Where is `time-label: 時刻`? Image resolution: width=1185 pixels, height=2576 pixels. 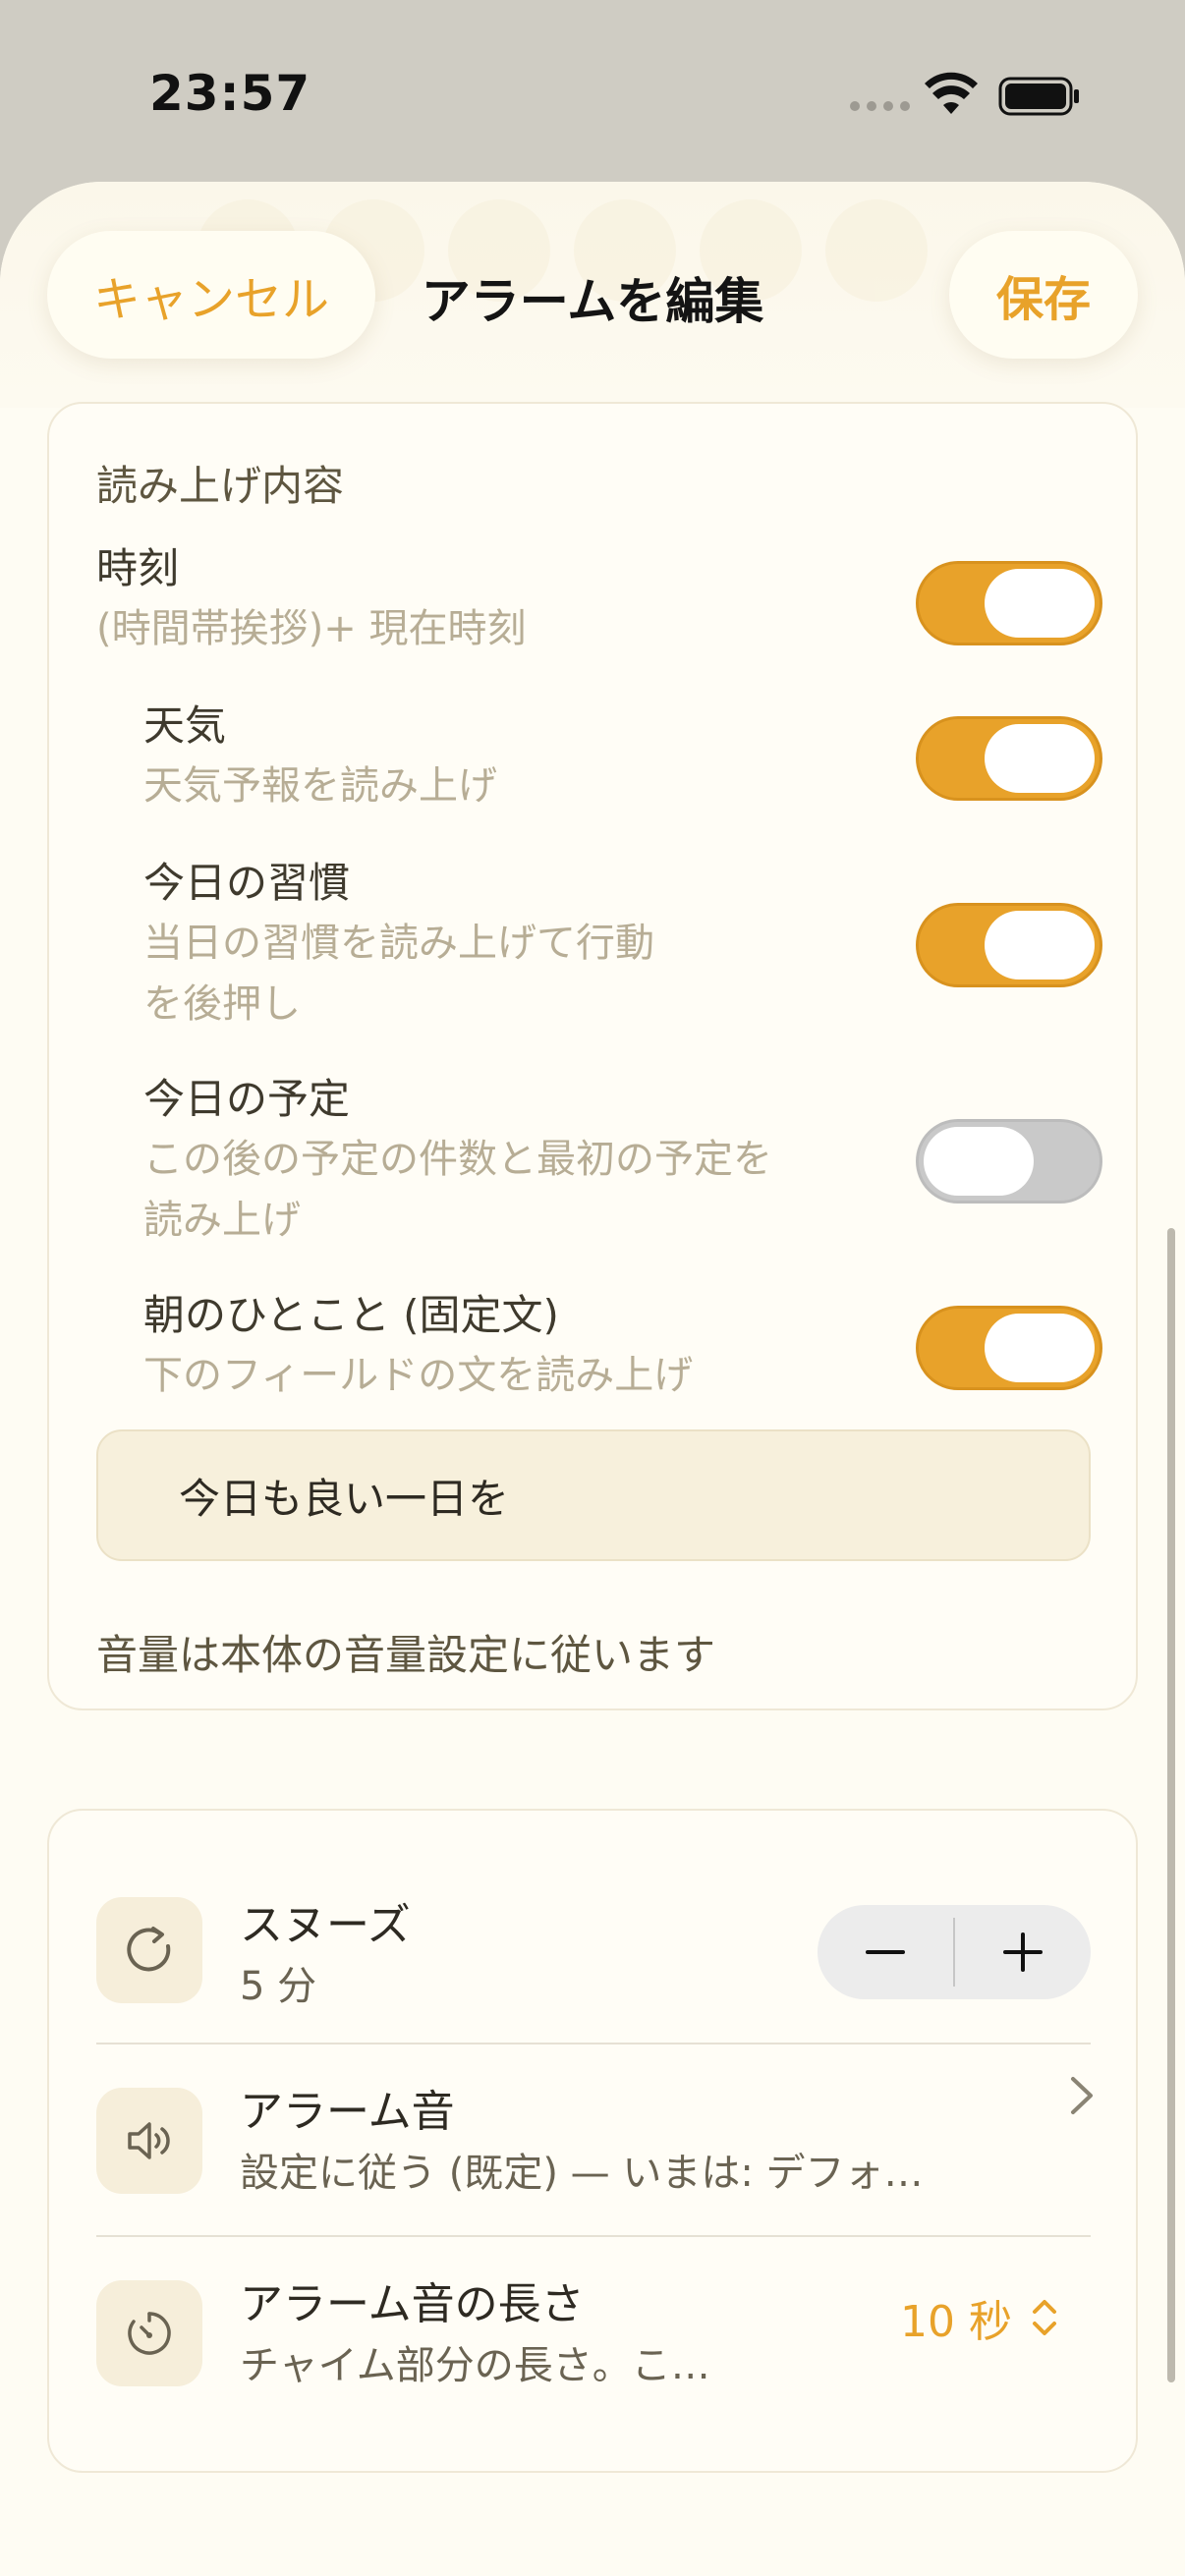 time-label: 時刻 is located at coordinates (138, 568).